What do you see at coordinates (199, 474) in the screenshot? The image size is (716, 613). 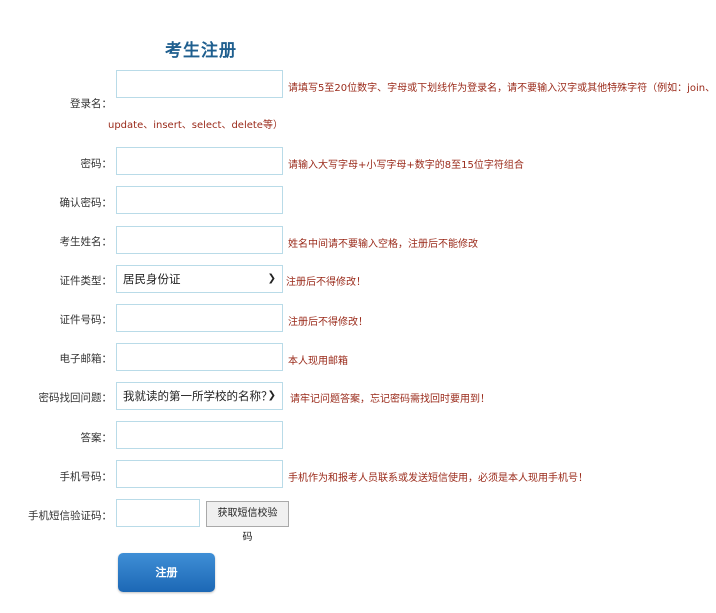 I see `phone-input` at bounding box center [199, 474].